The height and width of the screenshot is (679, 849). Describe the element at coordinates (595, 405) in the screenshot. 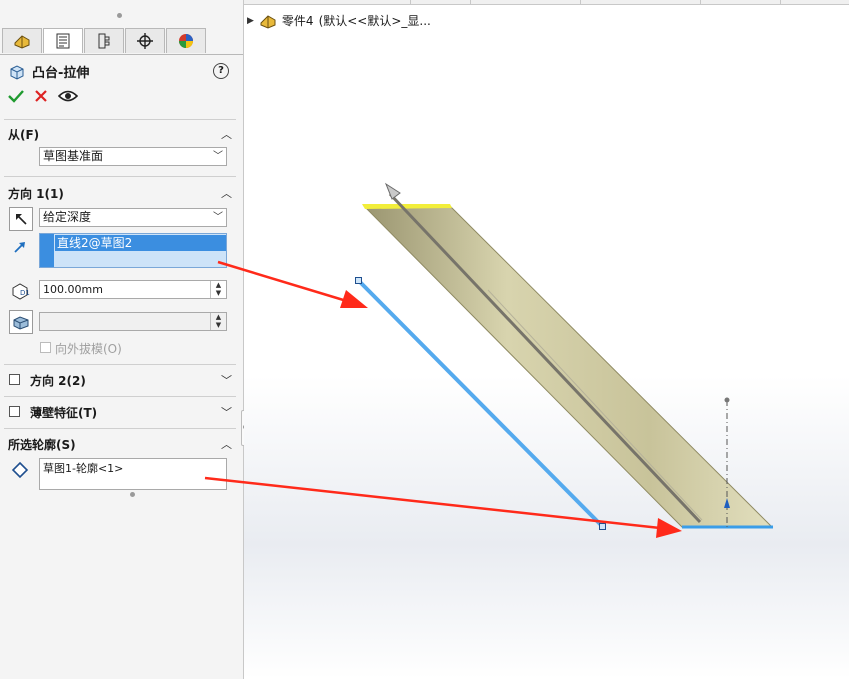

I see `slab-edge-highlight` at that location.